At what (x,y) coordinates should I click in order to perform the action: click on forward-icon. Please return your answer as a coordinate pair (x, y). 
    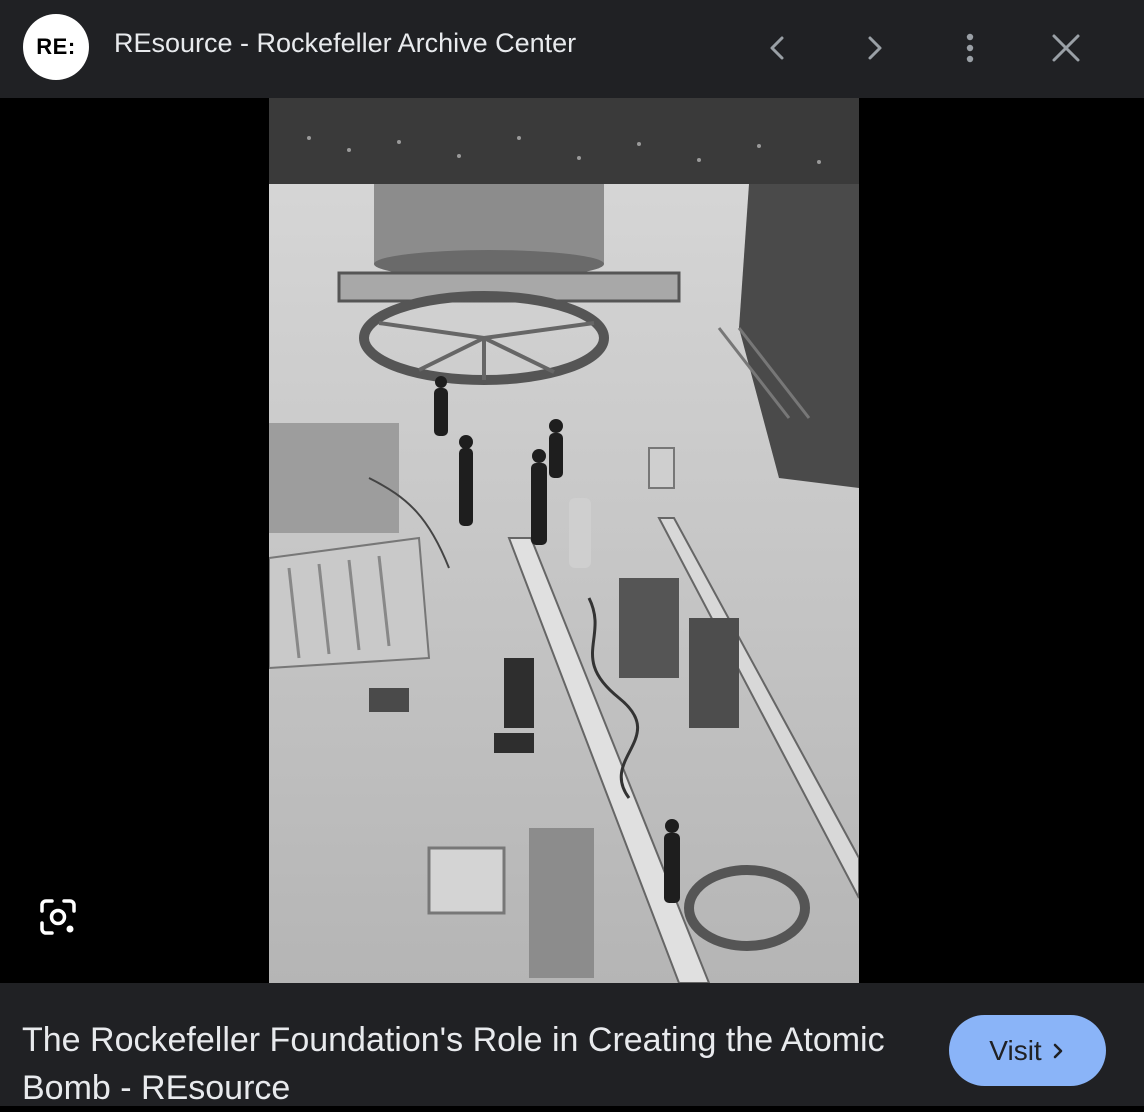
    Looking at the image, I should click on (875, 48).